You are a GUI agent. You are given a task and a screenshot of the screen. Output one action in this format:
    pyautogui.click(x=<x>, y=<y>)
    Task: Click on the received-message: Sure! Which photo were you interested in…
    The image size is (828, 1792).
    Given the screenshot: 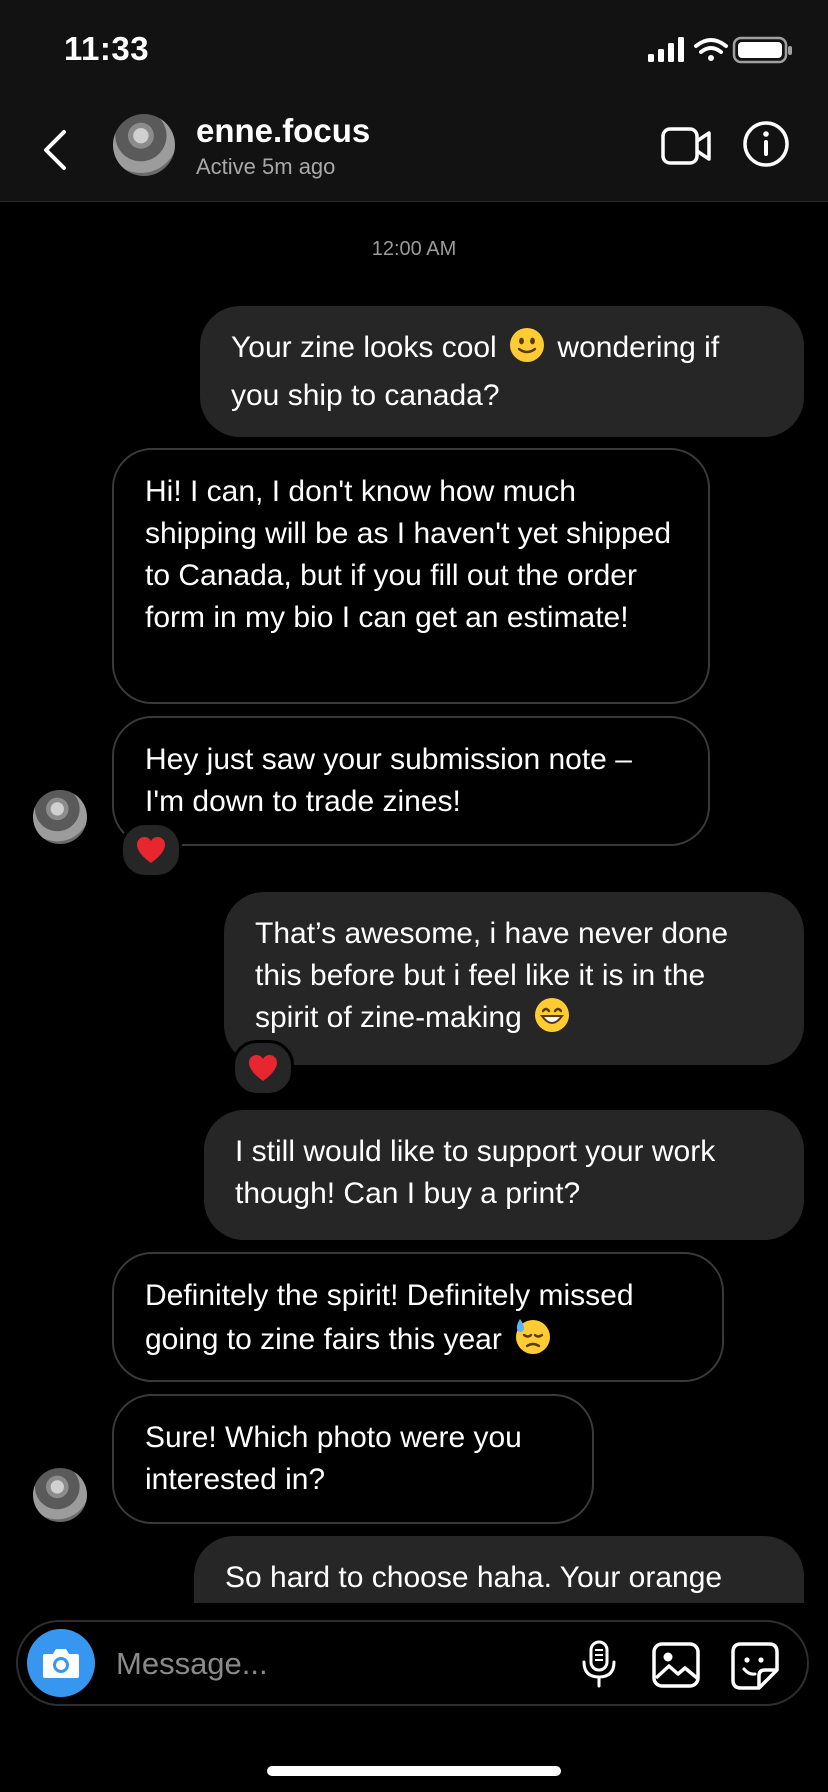 What is the action you would take?
    pyautogui.click(x=353, y=1459)
    